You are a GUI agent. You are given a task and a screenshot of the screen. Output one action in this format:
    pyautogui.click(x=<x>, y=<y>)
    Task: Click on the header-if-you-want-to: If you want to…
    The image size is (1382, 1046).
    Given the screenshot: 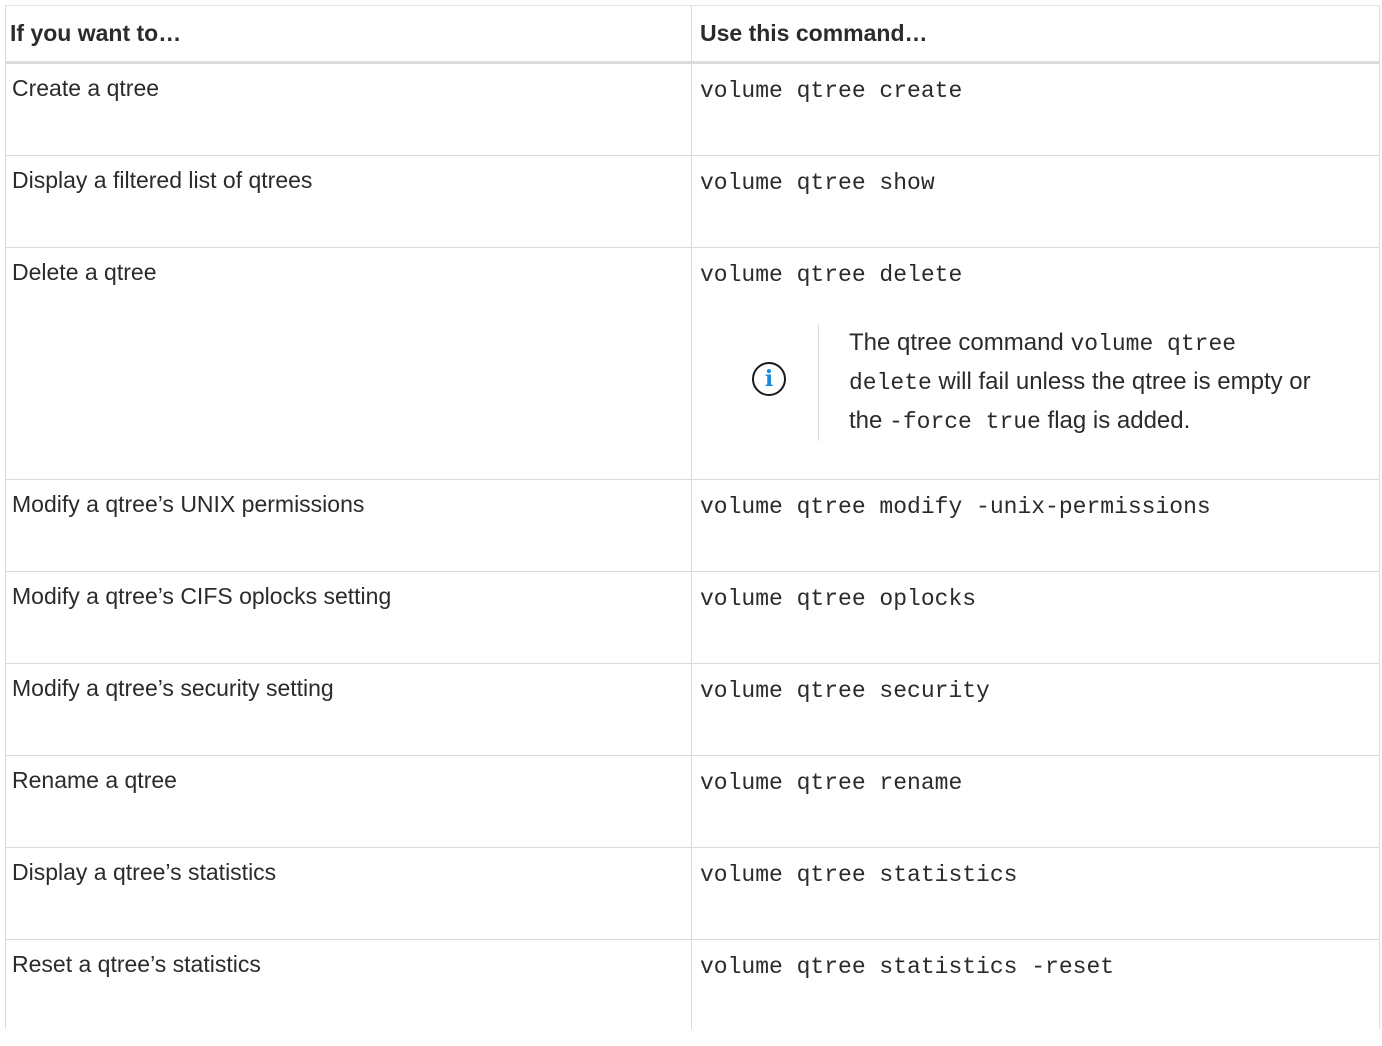 What is the action you would take?
    pyautogui.click(x=348, y=34)
    